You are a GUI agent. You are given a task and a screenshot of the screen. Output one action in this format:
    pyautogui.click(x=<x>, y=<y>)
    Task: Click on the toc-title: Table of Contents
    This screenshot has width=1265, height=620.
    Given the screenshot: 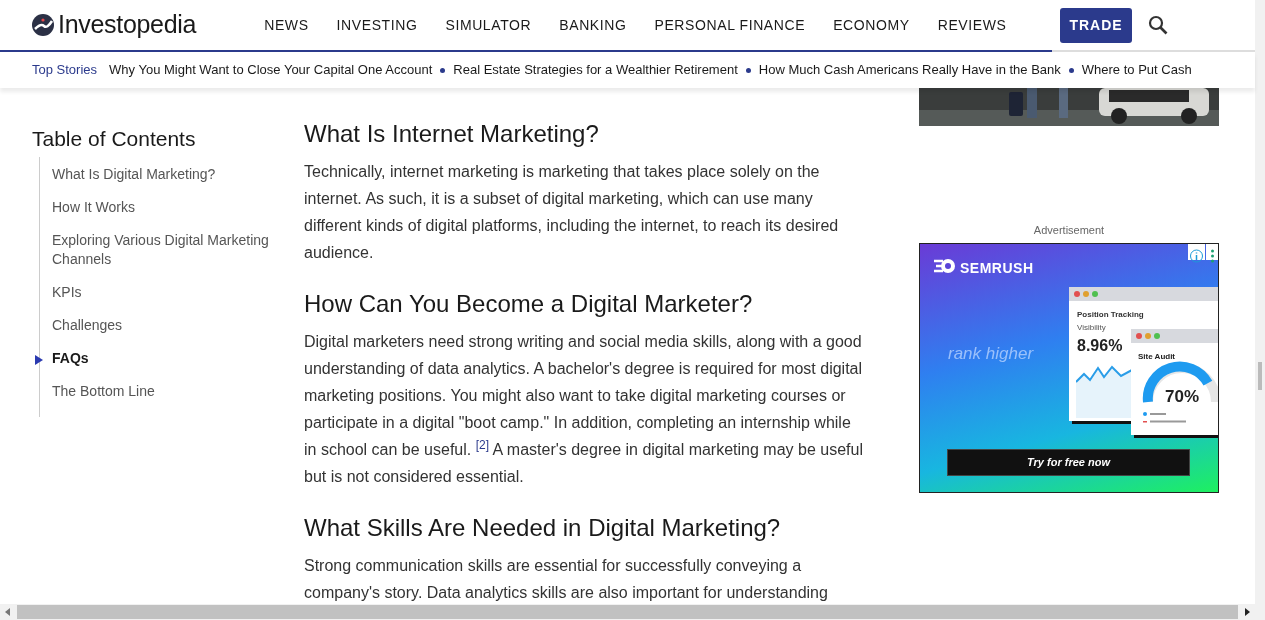 What is the action you would take?
    pyautogui.click(x=114, y=139)
    